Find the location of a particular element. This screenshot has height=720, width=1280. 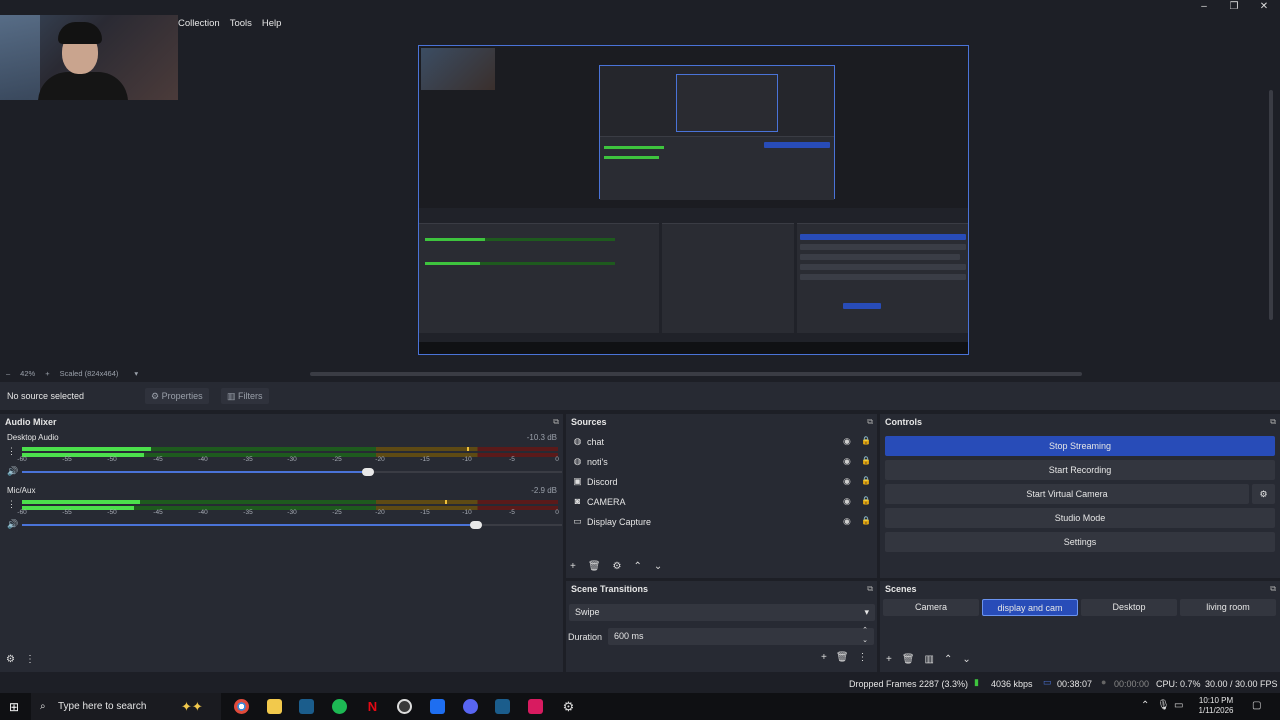

meter-tick-label: -60 is located at coordinates (22, 459).